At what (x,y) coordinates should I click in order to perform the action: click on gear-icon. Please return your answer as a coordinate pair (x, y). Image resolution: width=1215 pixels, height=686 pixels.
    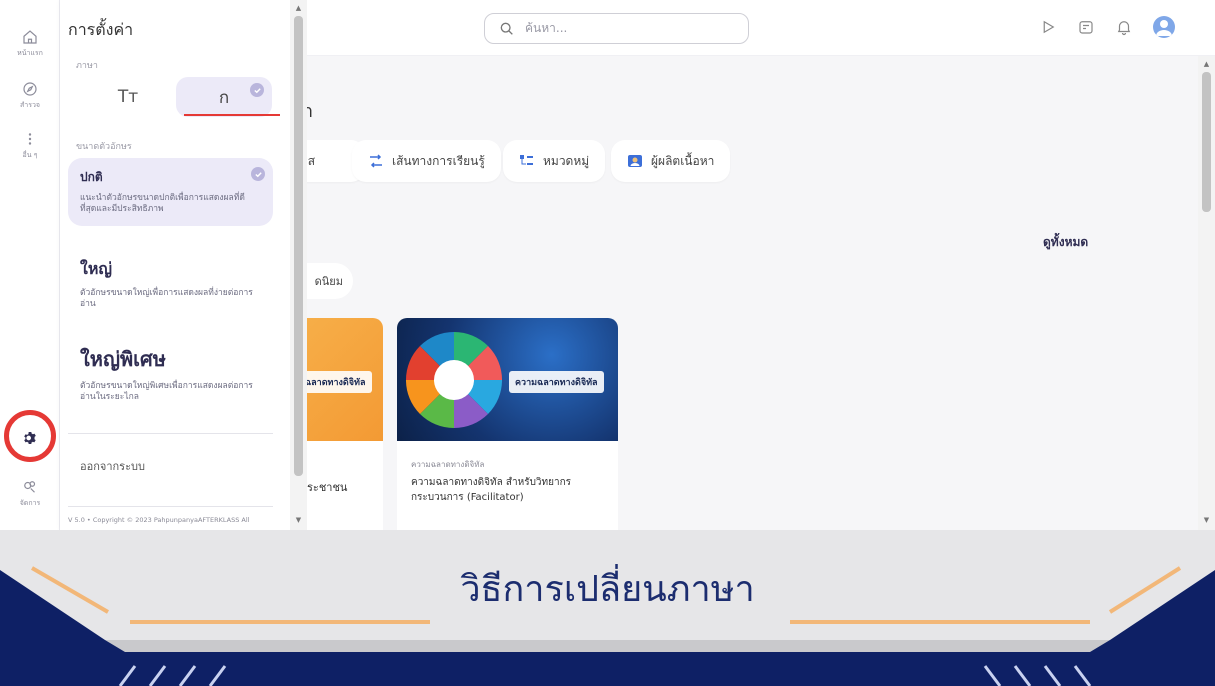
    Looking at the image, I should click on (30, 438).